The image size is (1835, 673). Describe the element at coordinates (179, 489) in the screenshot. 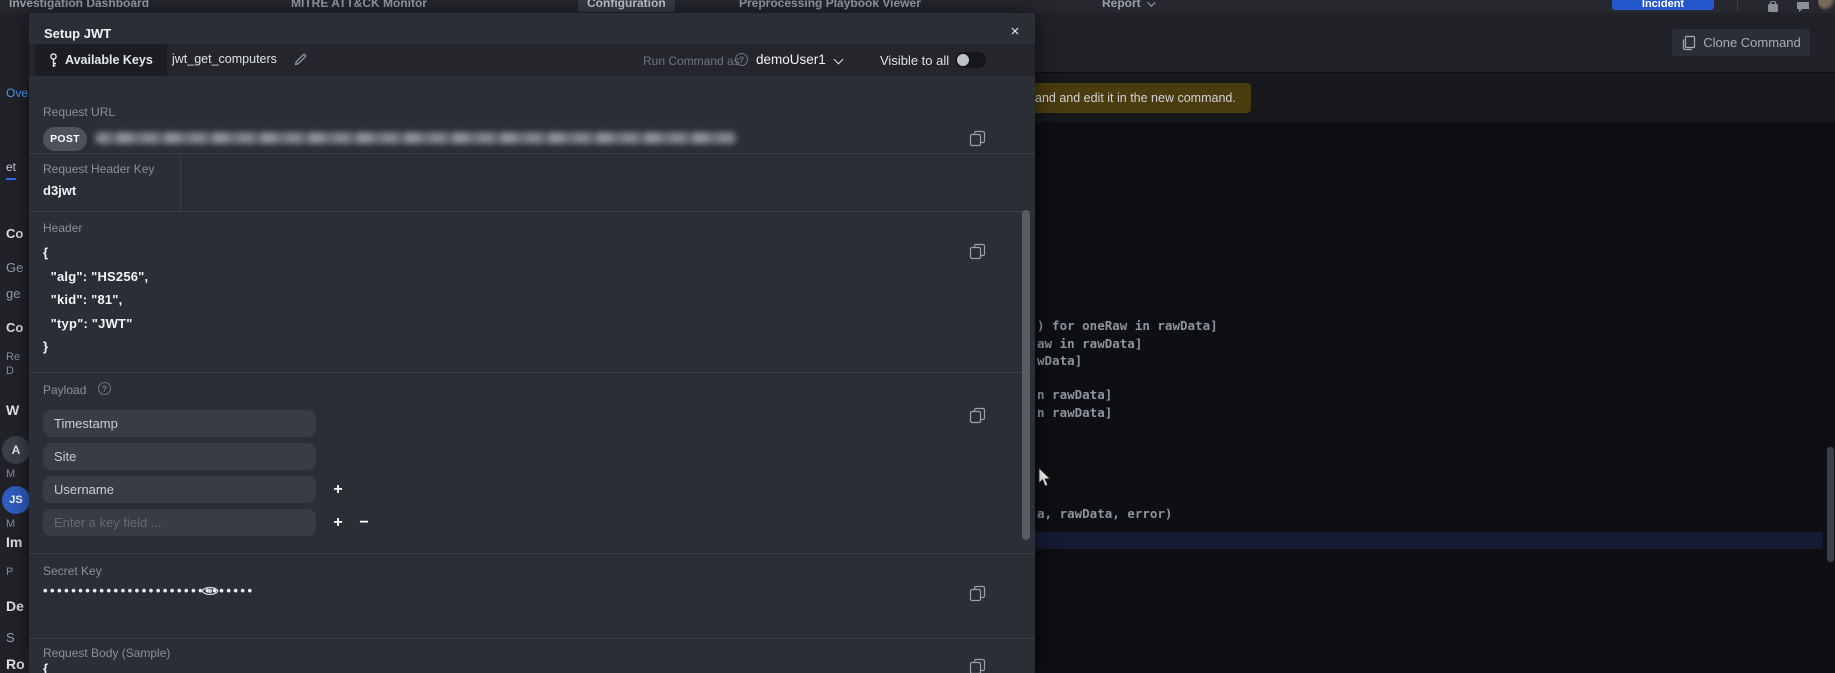

I see `payload-field-username` at that location.